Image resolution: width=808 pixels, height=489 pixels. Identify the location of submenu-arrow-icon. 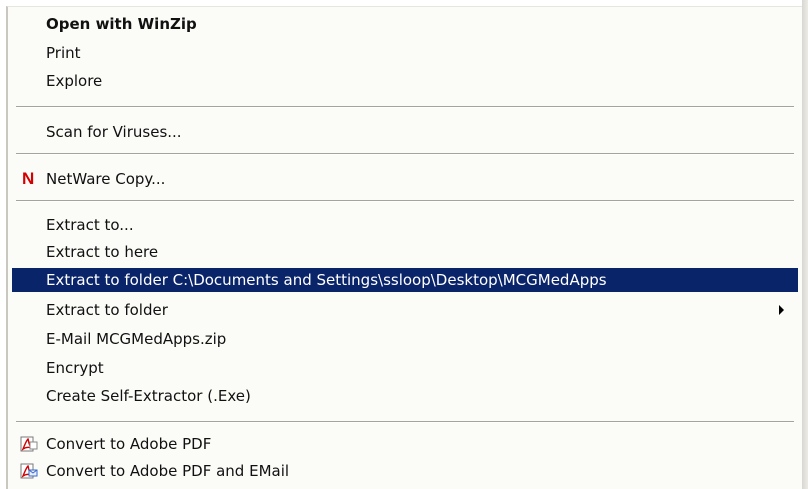
(781, 310).